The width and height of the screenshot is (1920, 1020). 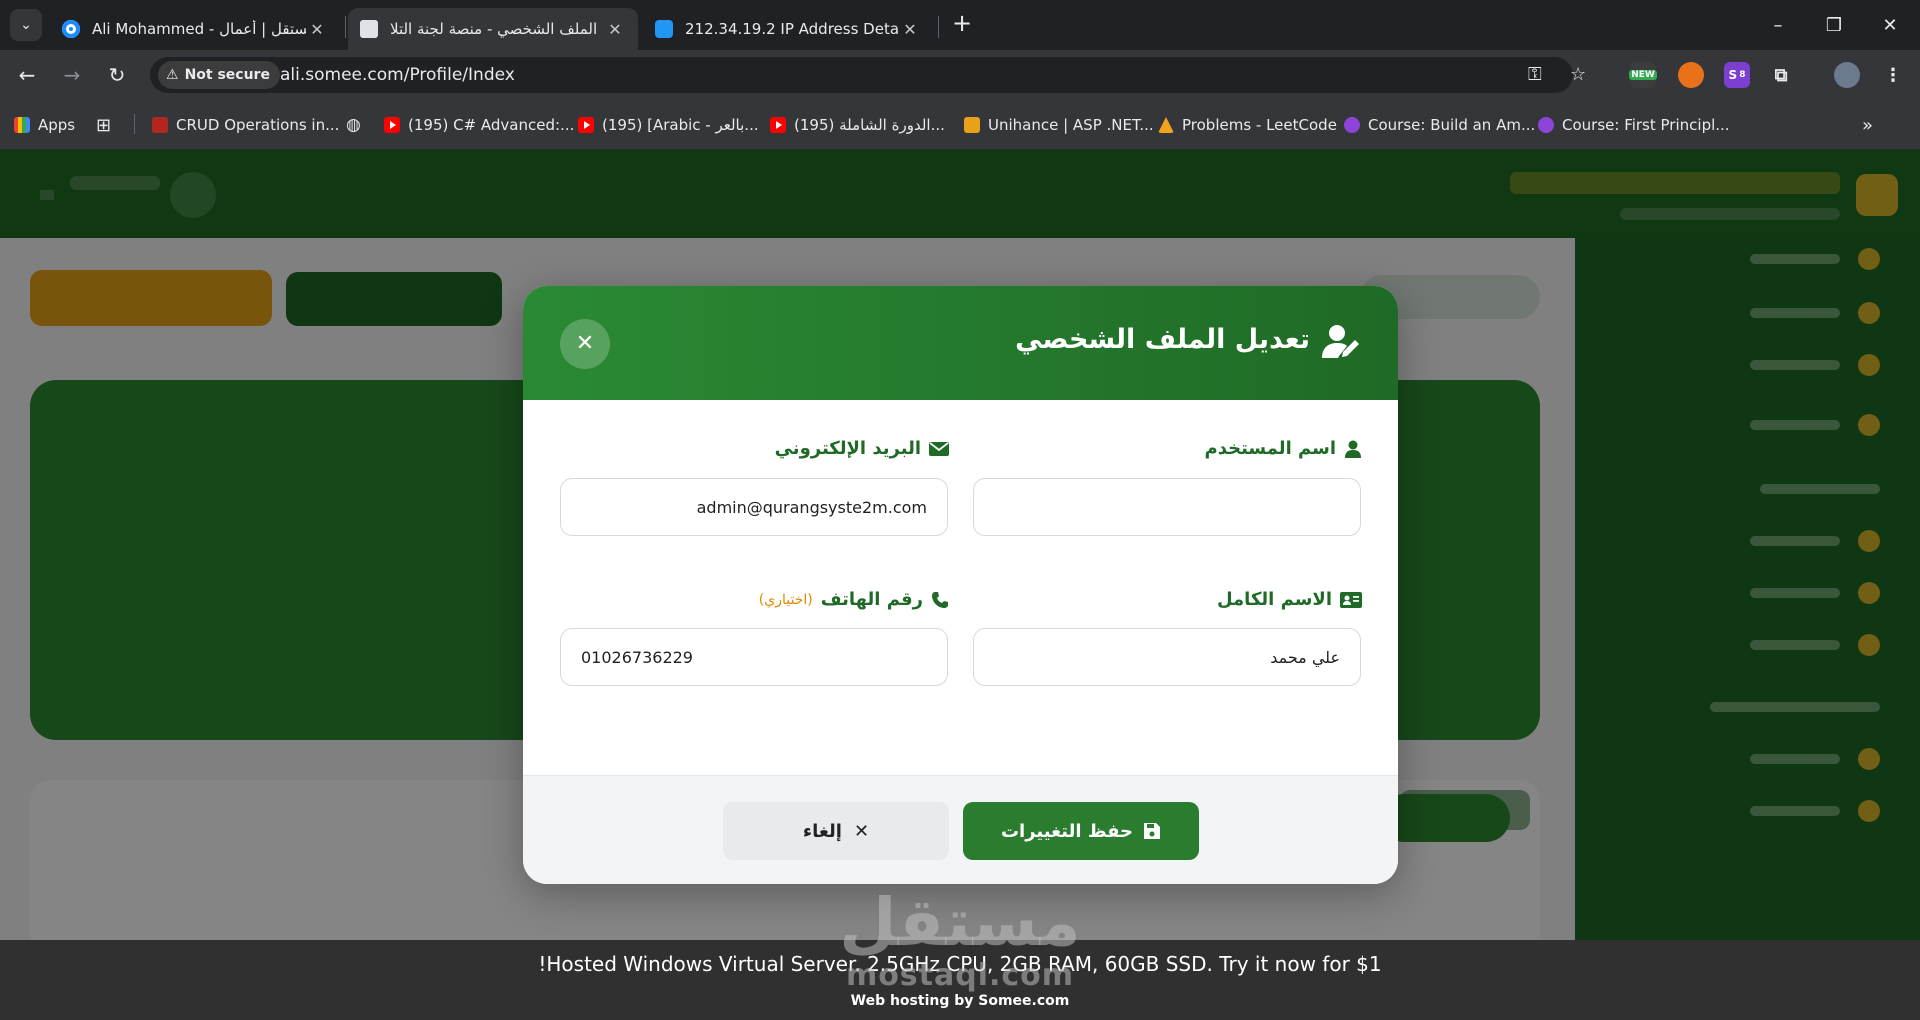 I want to click on new-tab-button: +, so click(x=962, y=24).